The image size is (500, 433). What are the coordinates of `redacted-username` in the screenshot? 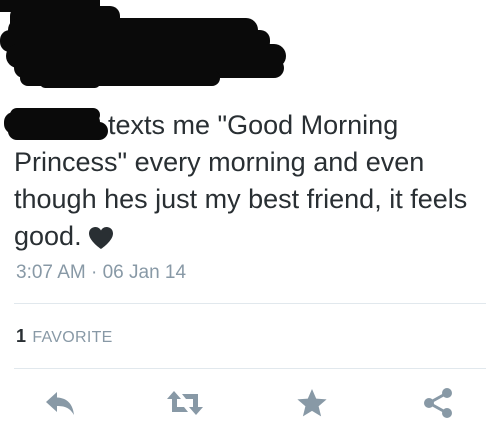 It's located at (143, 44).